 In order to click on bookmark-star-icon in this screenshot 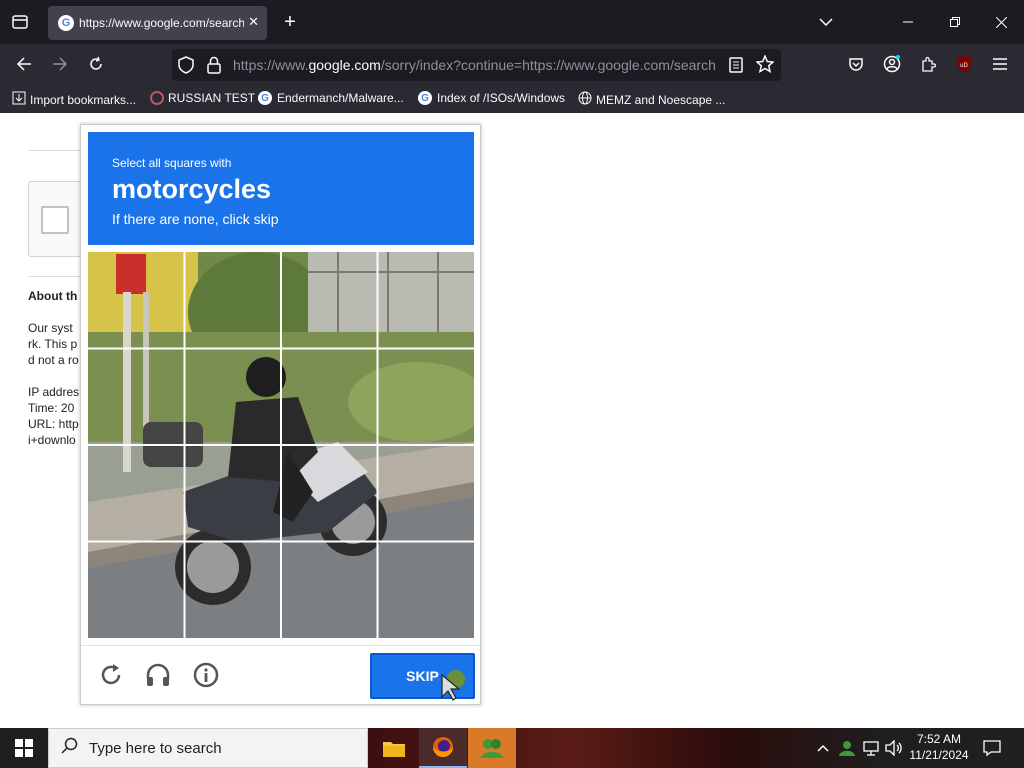, I will do `click(765, 65)`.